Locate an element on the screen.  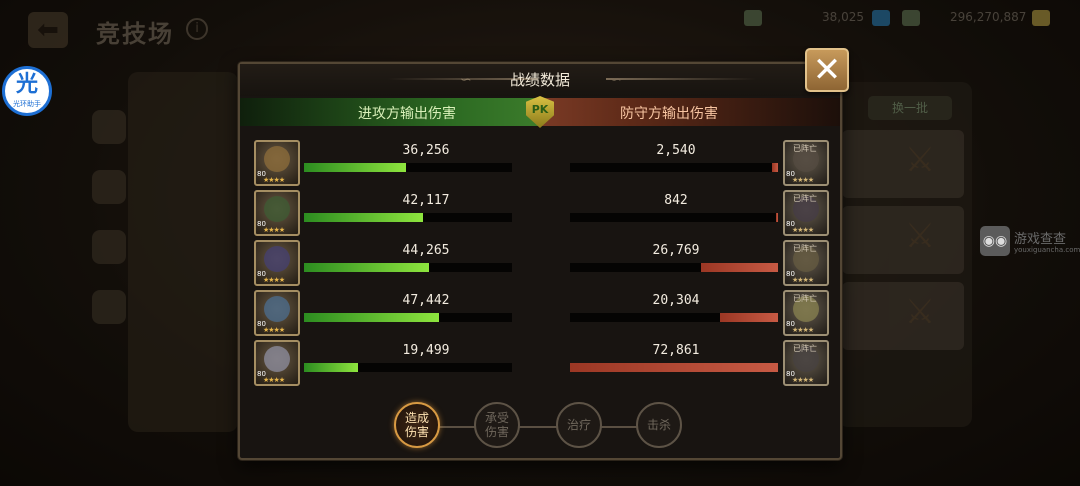
tab-kills: 击杀 is located at coordinates (659, 425).